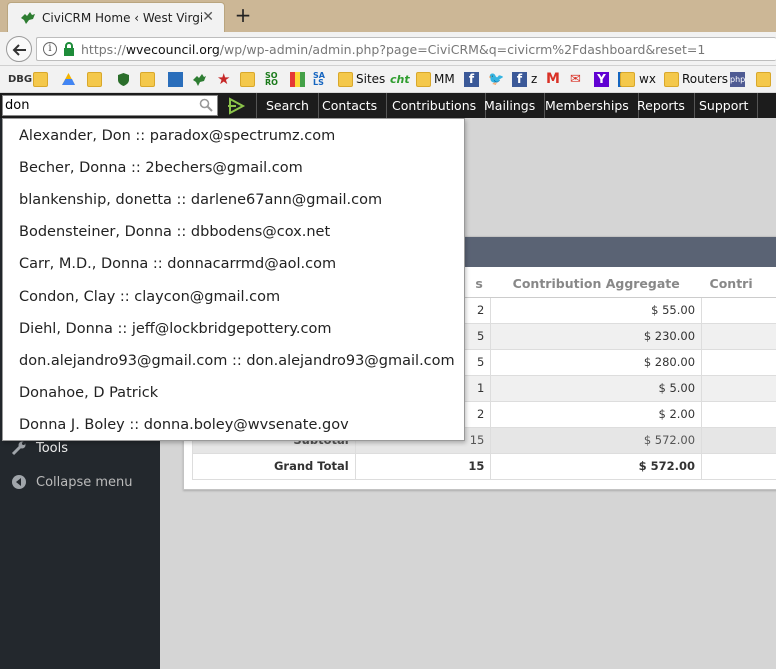 This screenshot has width=776, height=669. What do you see at coordinates (233, 264) in the screenshot?
I see `autocomplete-item: Carr, M.D., Donna :: donnacarrmd@aol.com` at bounding box center [233, 264].